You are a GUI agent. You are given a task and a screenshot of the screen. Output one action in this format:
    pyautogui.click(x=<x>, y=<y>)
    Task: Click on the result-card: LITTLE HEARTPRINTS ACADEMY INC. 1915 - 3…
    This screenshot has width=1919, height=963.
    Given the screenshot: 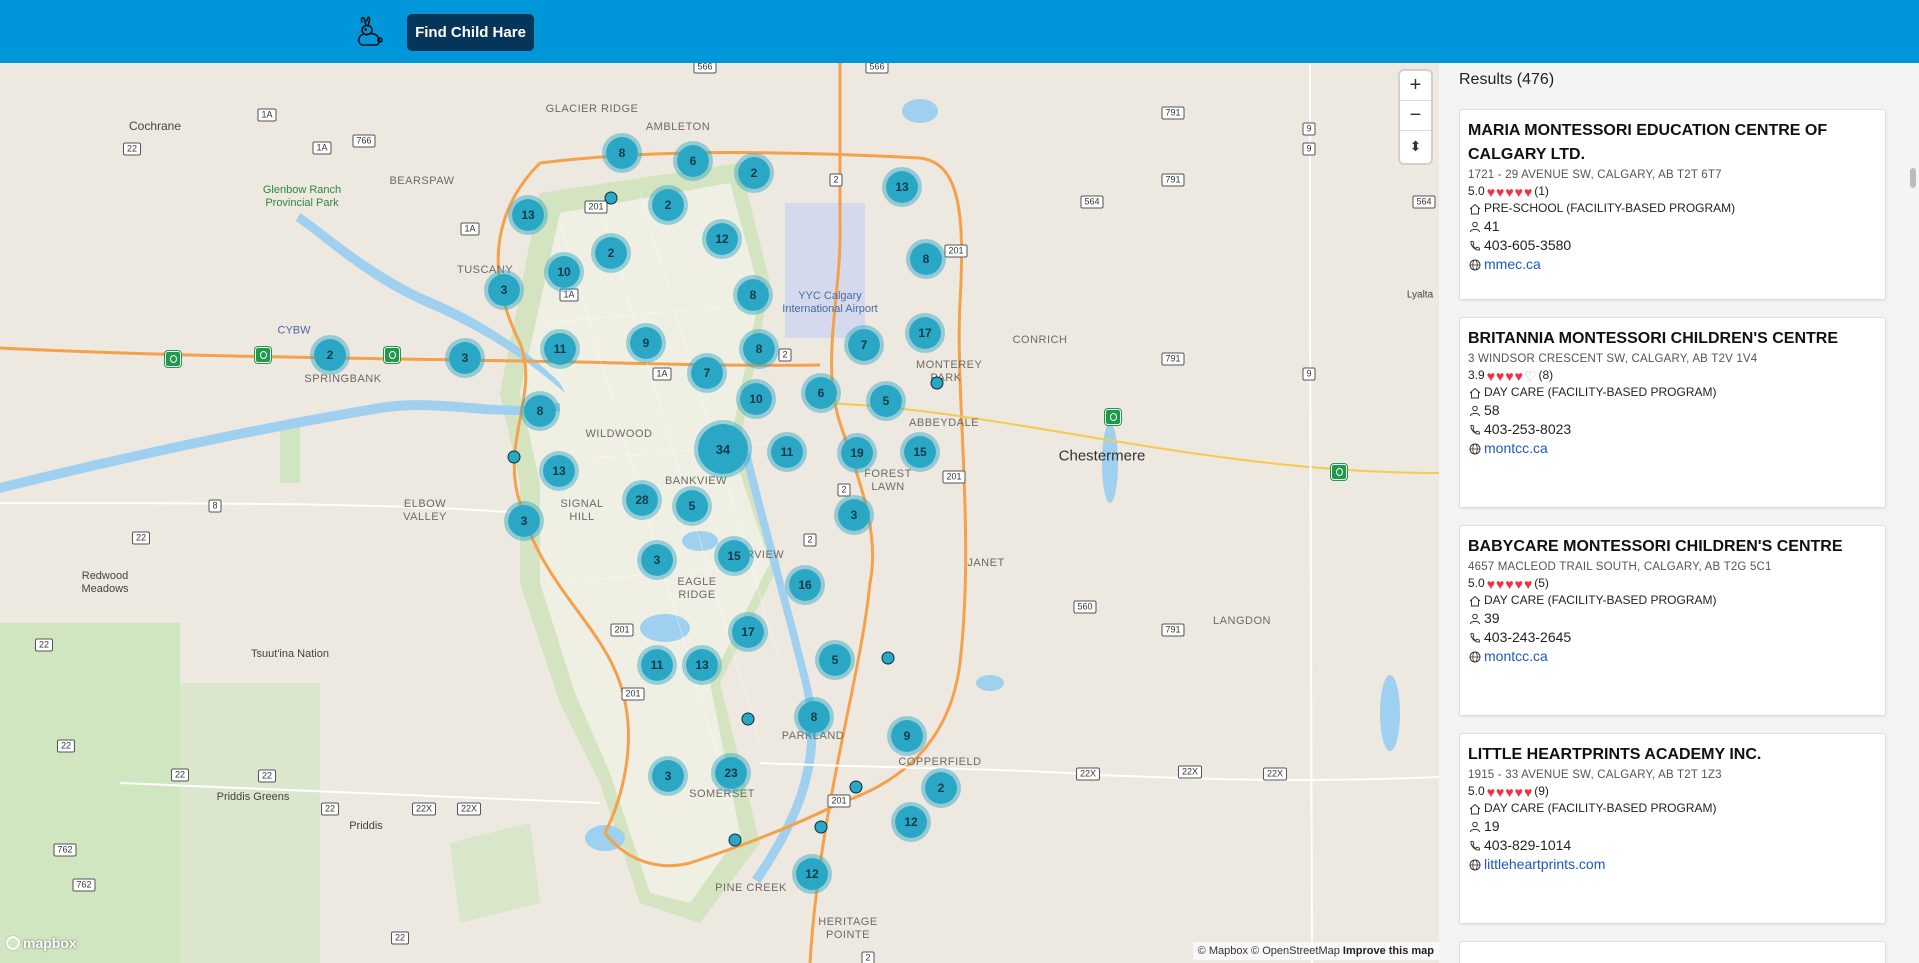 What is the action you would take?
    pyautogui.click(x=1672, y=828)
    